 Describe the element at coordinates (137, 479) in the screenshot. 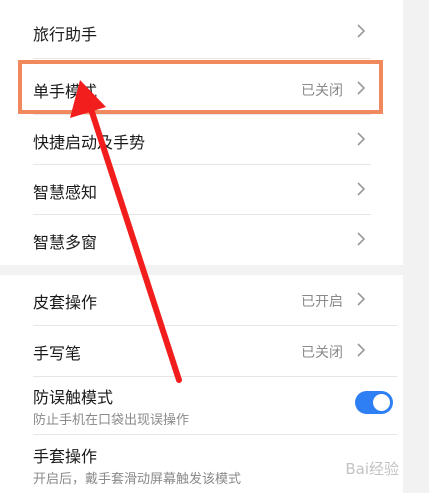

I see `row-description: 开启后，戴手套滑动屏幕触发该模式` at that location.